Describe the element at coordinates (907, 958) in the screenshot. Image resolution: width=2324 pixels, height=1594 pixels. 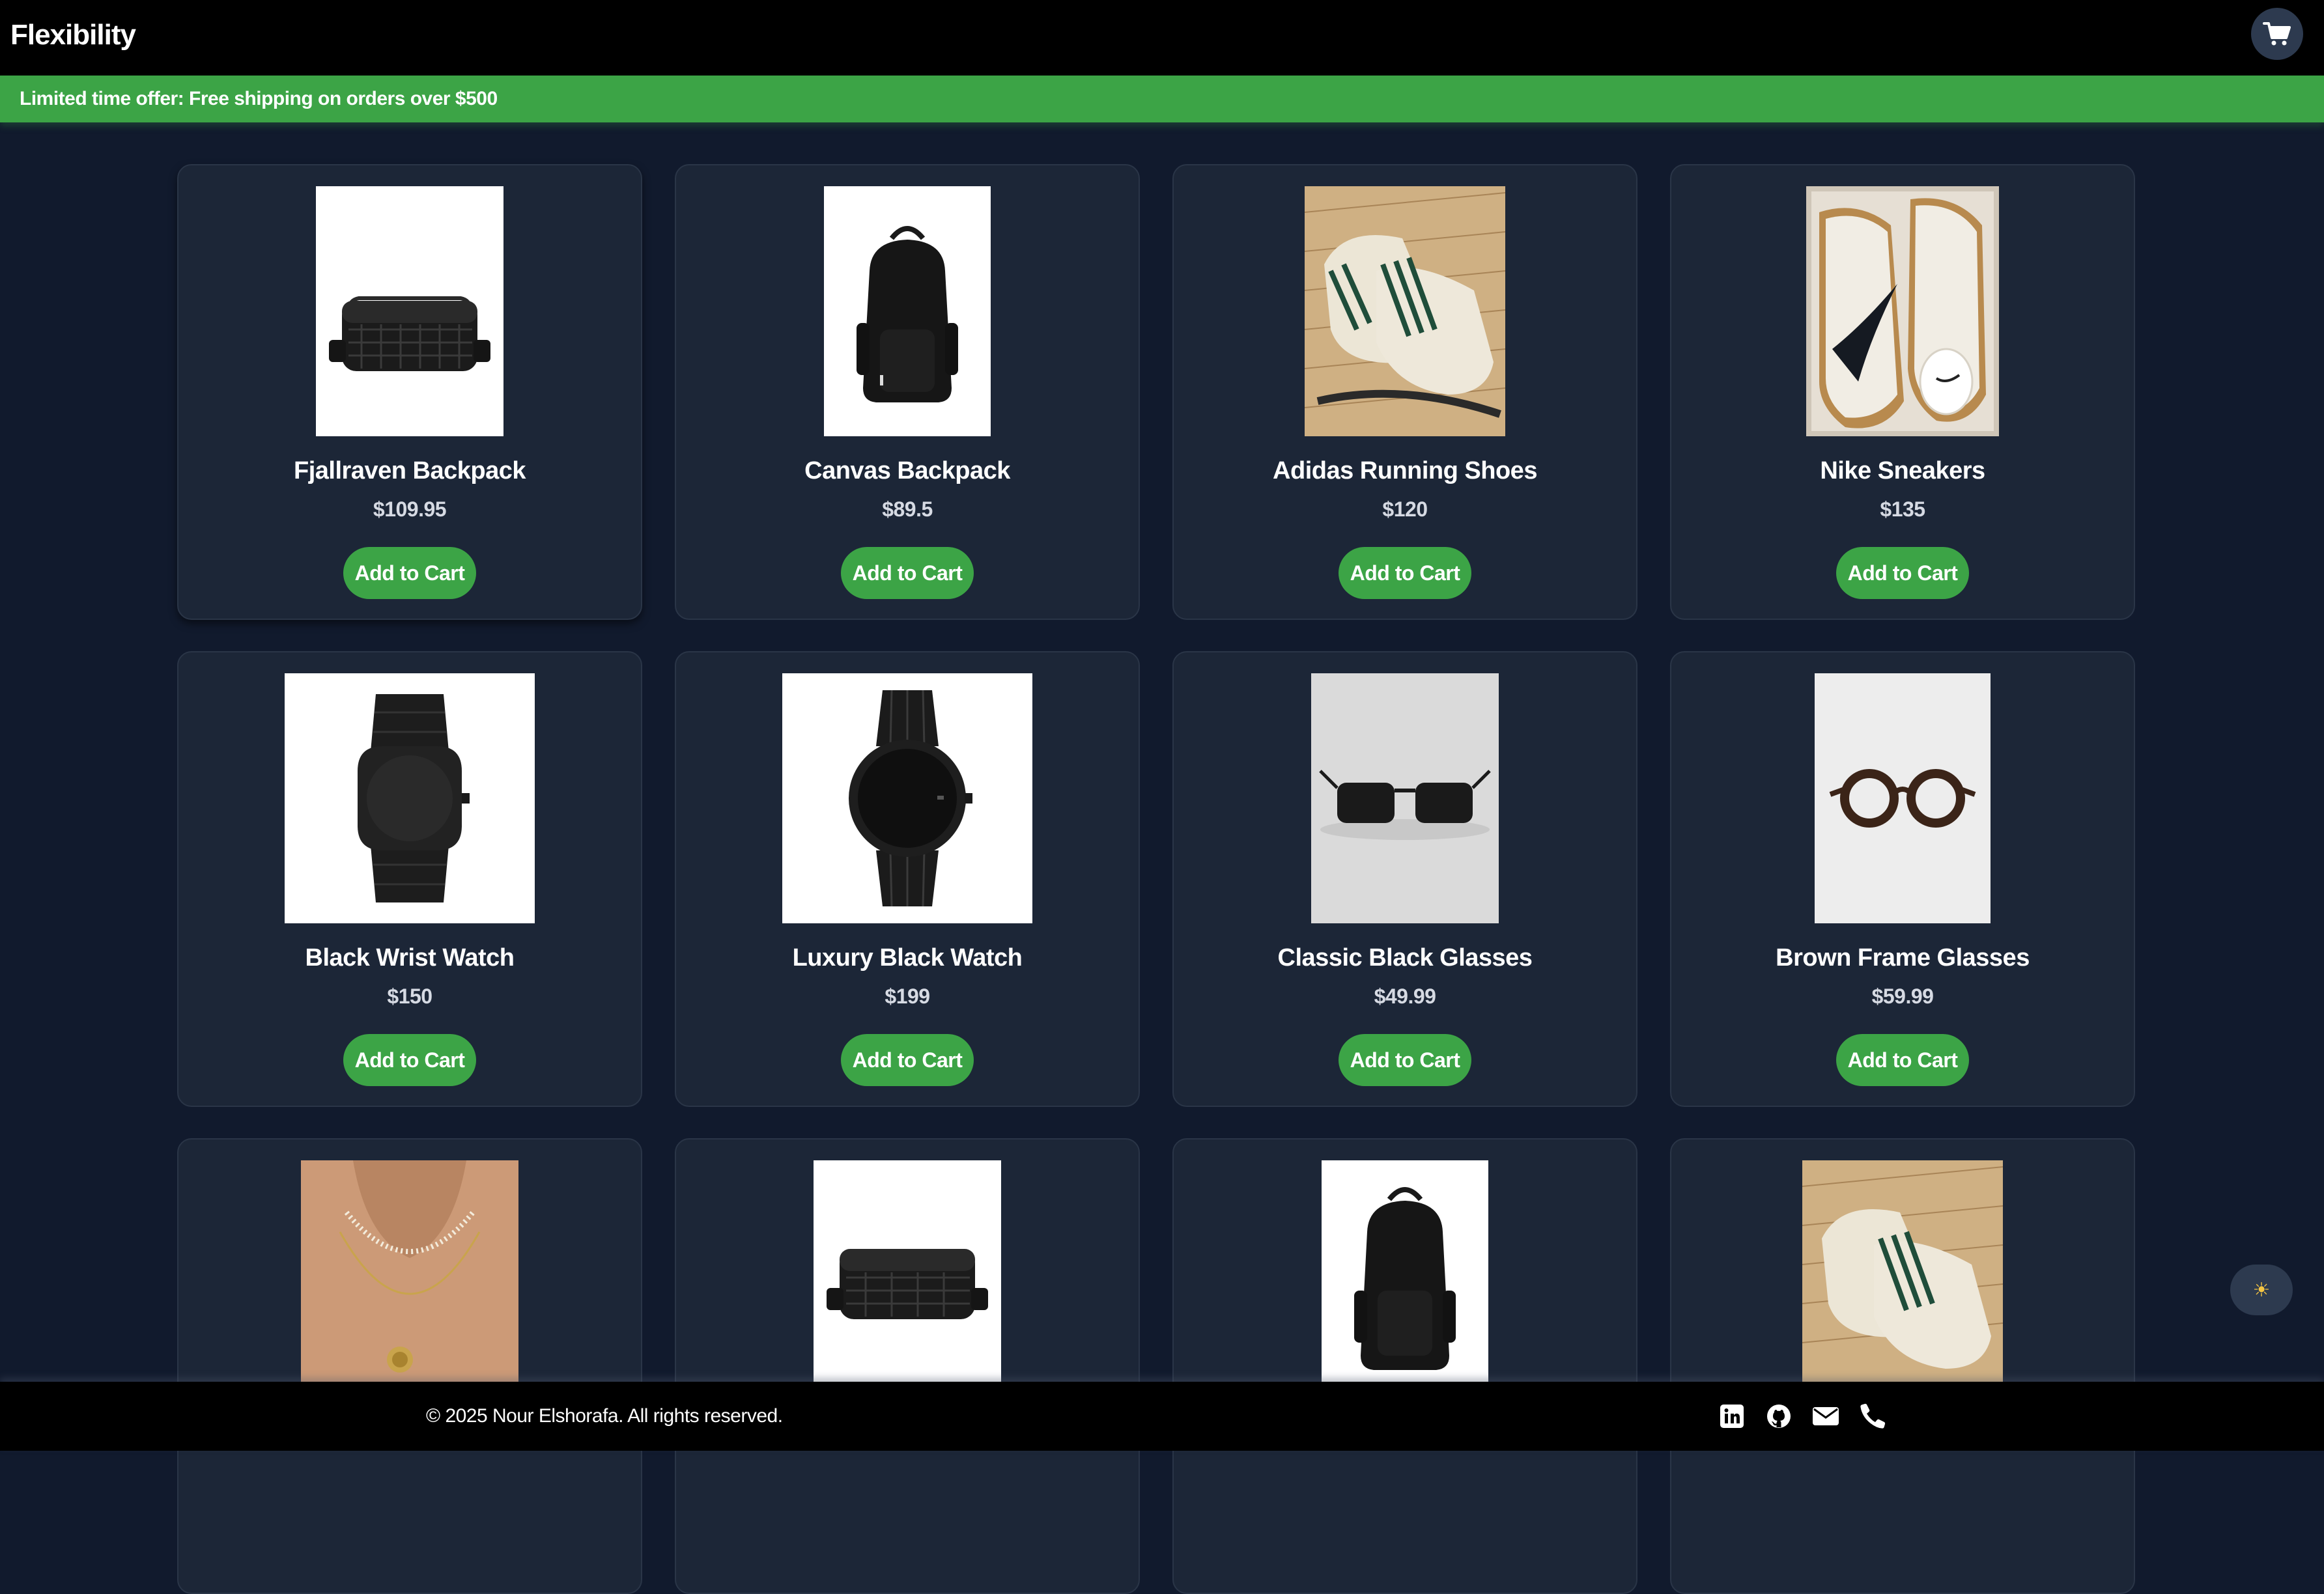
I see `product-name: Luxury Black Watch` at that location.